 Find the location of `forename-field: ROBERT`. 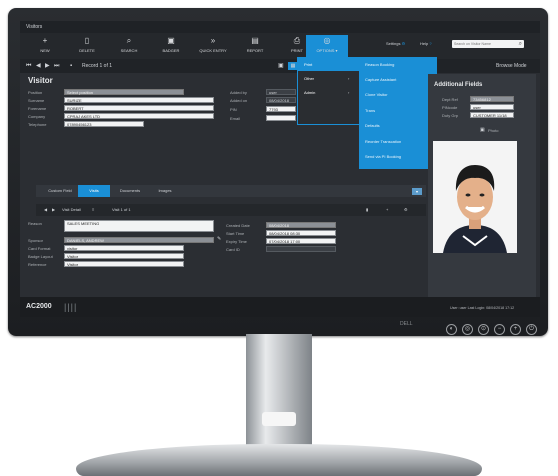

forename-field: ROBERT is located at coordinates (139, 108).